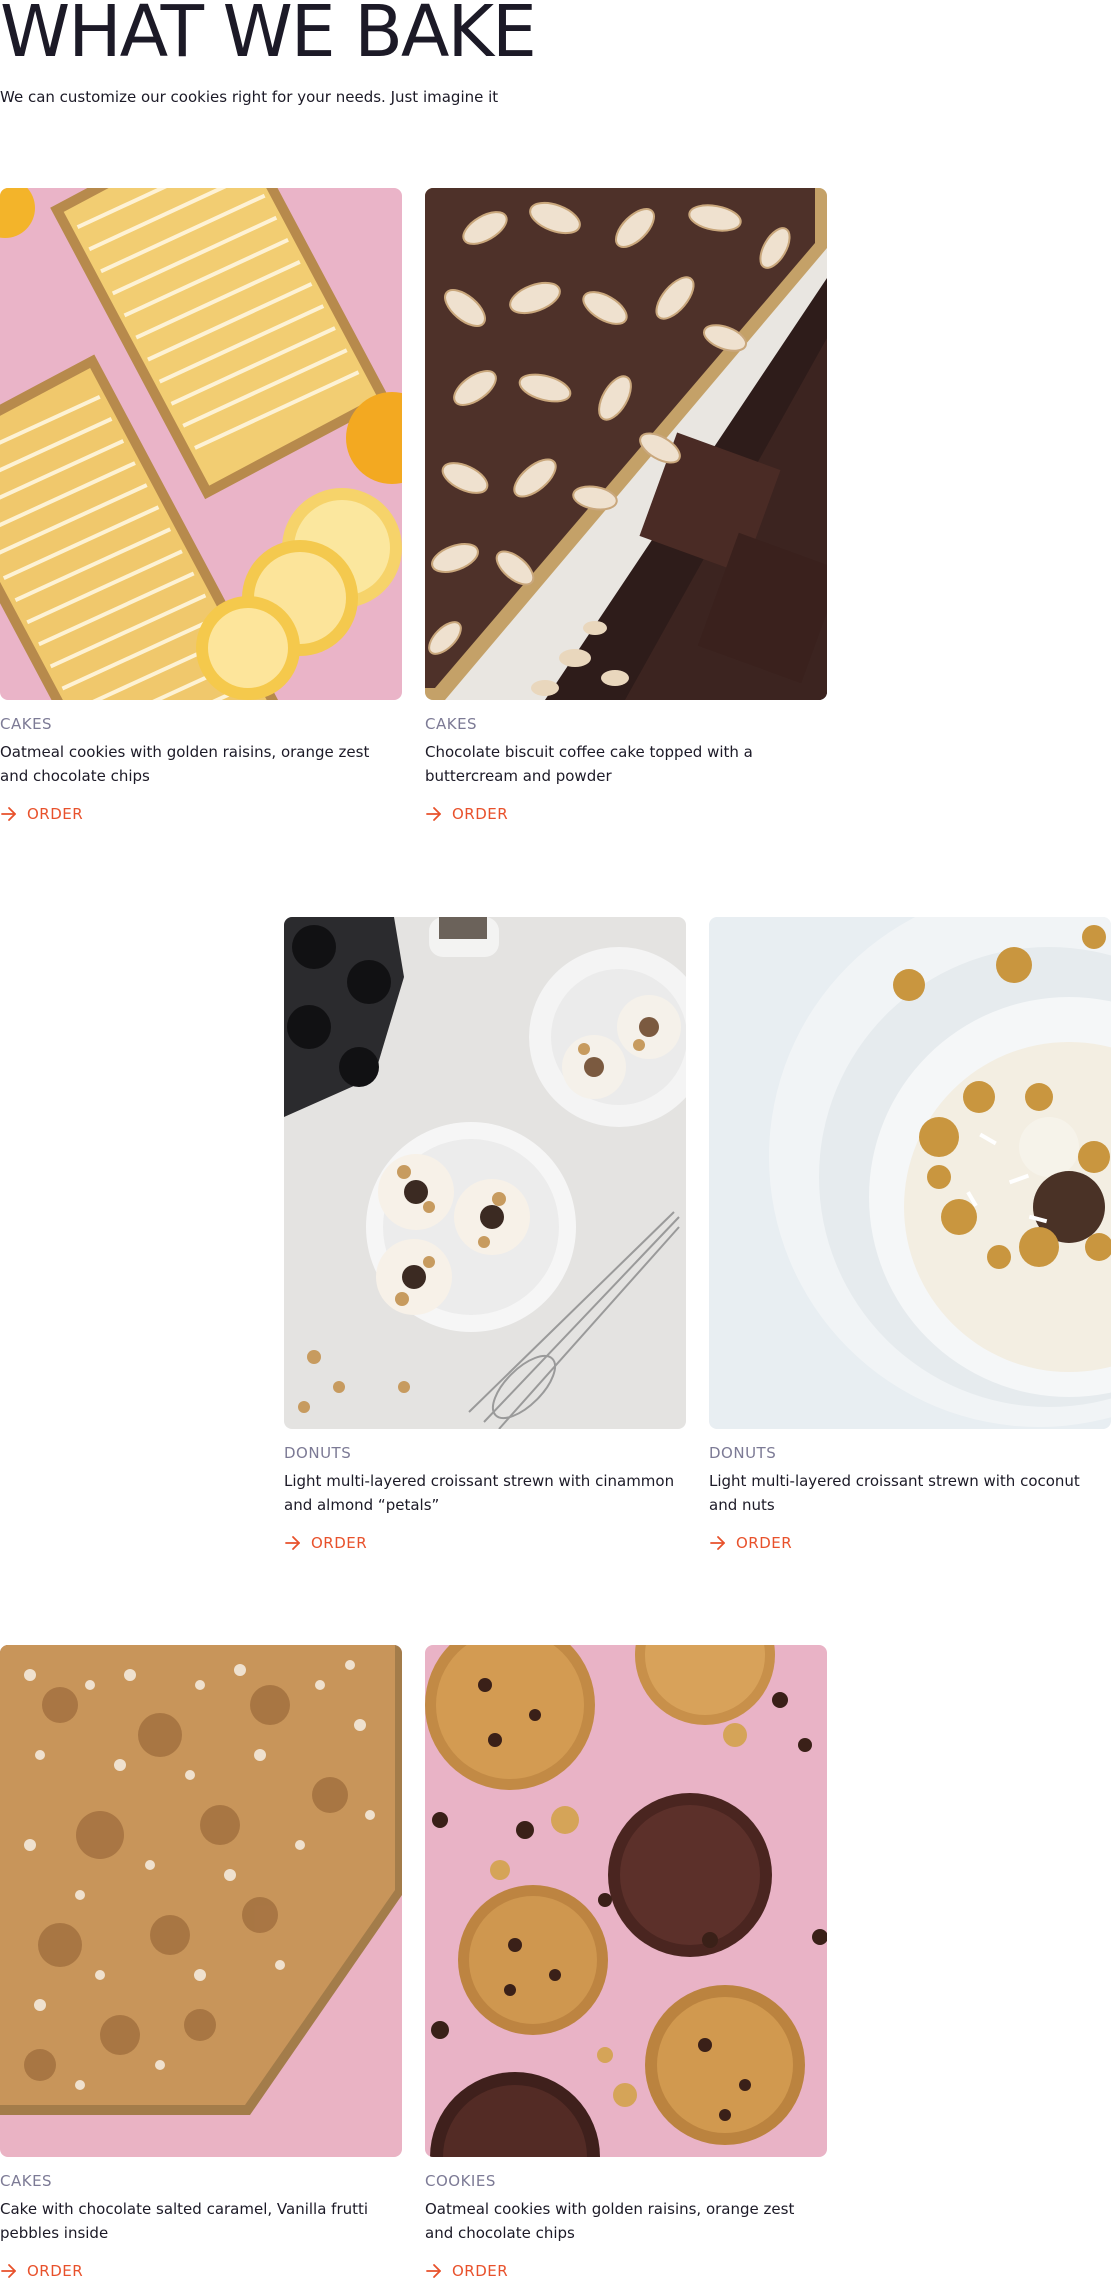 This screenshot has width=1112, height=2293. Describe the element at coordinates (201, 1901) in the screenshot. I see `coconut-crumb-cake-image` at that location.